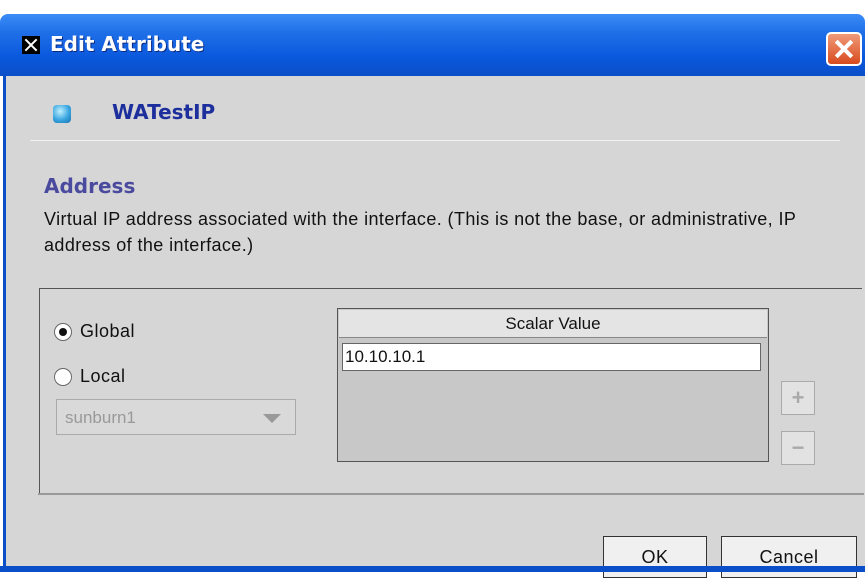 This screenshot has width=865, height=578. What do you see at coordinates (798, 448) in the screenshot?
I see `remove-value-button: −` at bounding box center [798, 448].